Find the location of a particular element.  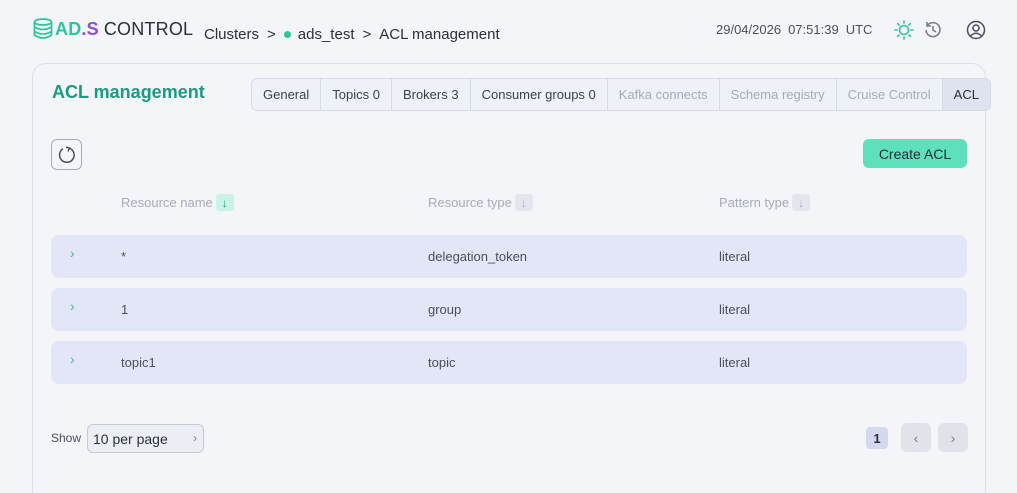

user-icon is located at coordinates (976, 30).